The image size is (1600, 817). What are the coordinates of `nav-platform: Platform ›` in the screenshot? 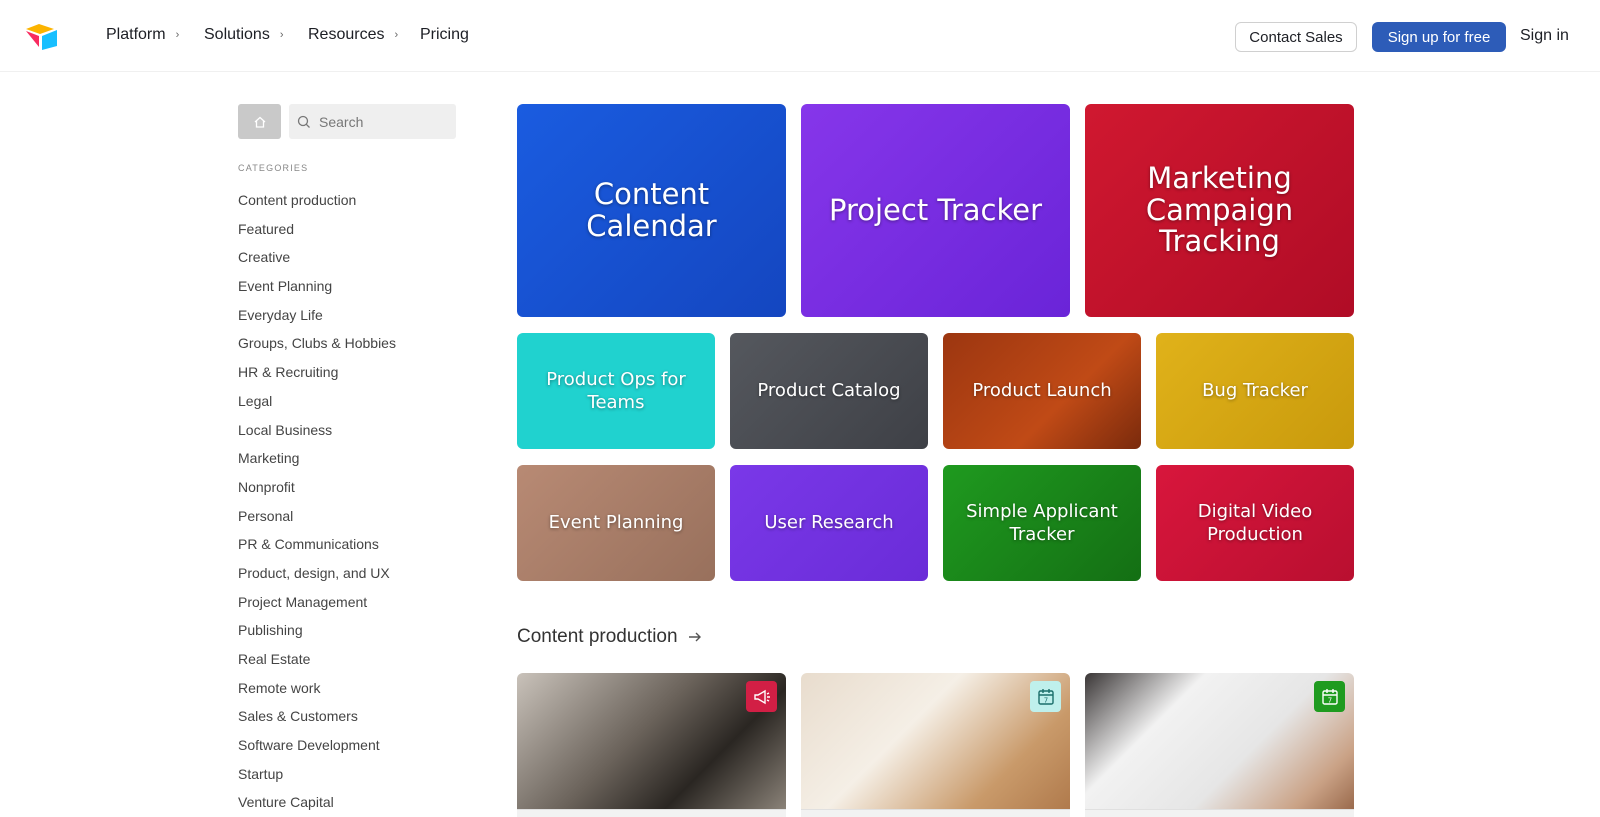 It's located at (142, 35).